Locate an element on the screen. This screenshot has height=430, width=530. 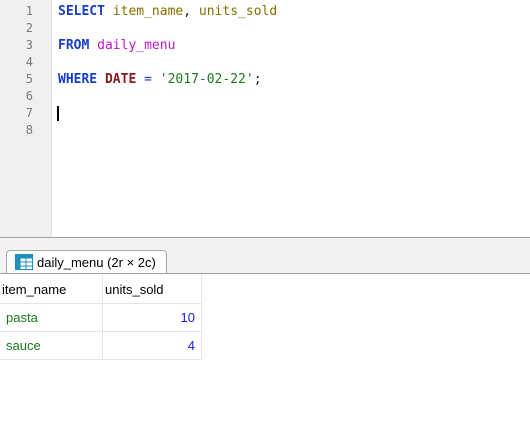
result-grid: item_name units_sold pasta 10 sauce 4 is located at coordinates (101, 317).